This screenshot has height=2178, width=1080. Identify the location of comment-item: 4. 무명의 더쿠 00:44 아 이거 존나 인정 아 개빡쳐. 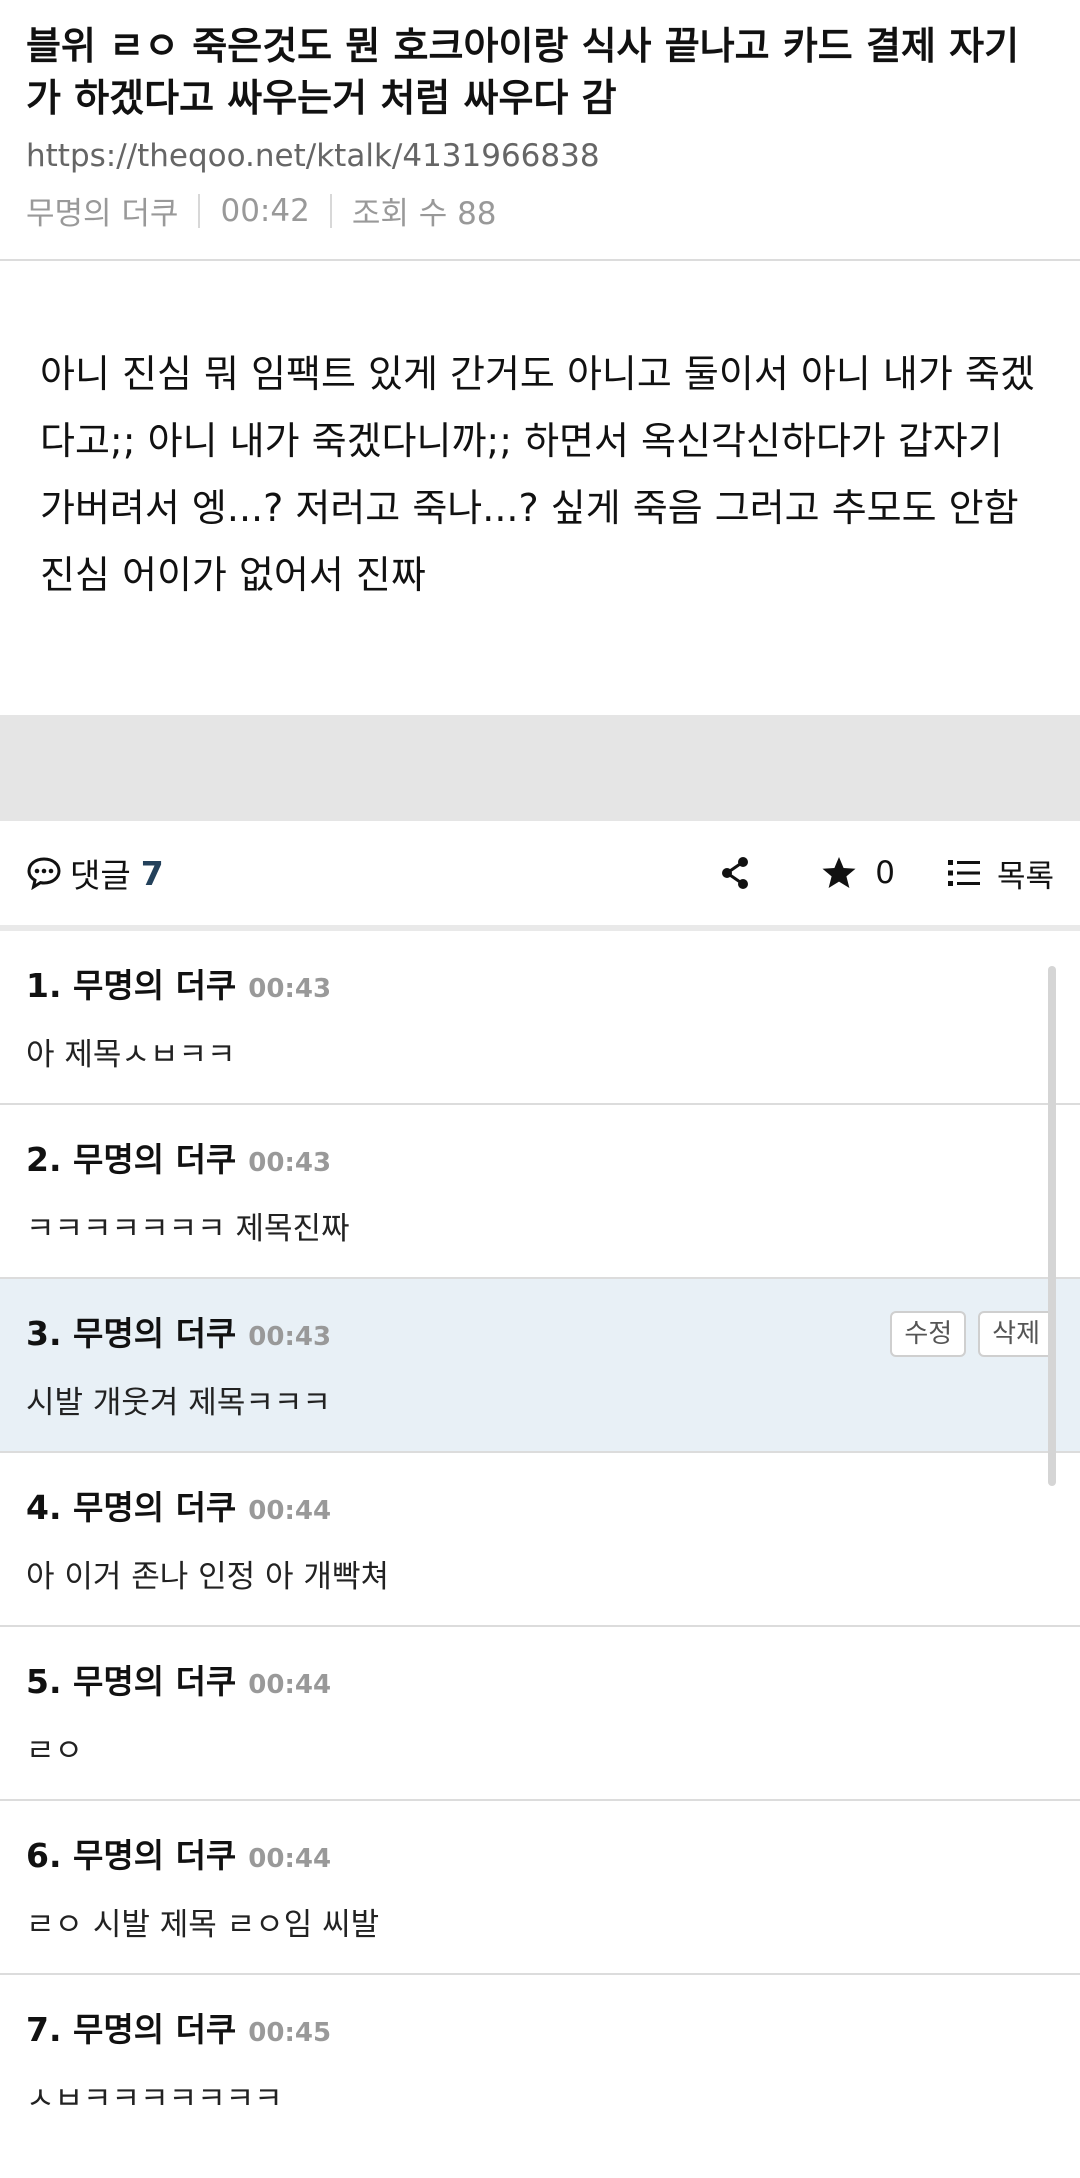
(540, 1540).